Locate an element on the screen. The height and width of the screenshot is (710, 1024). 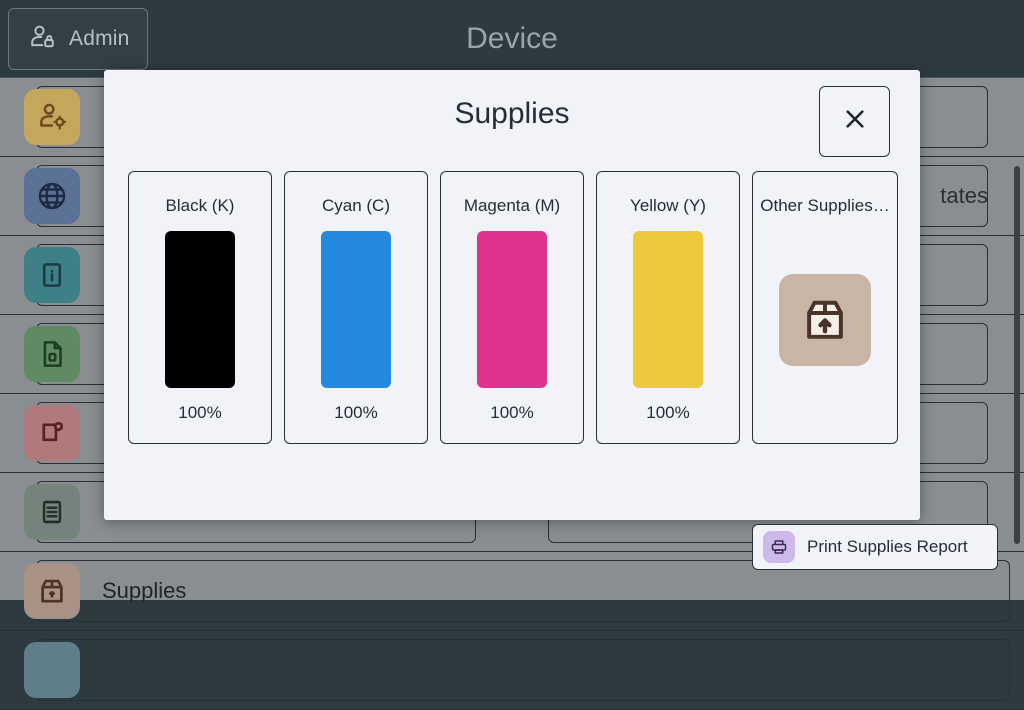
close-icon is located at coordinates (855, 121).